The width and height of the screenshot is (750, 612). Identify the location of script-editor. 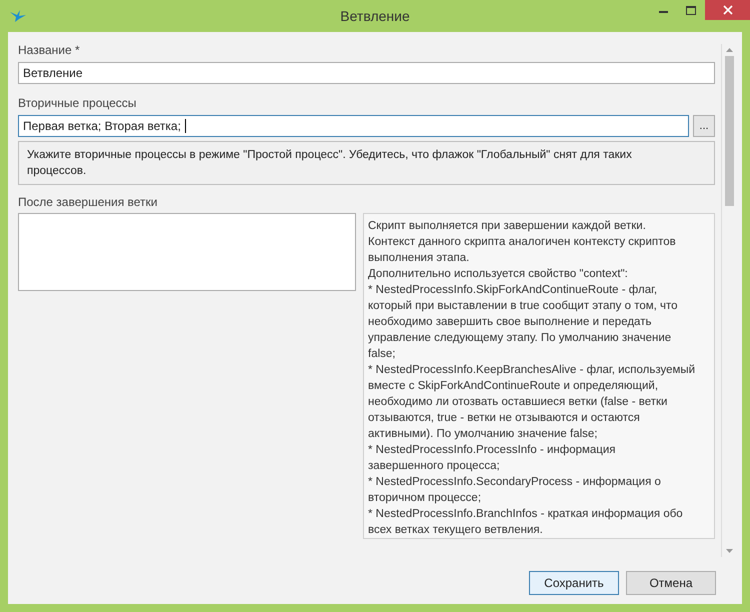
(187, 252).